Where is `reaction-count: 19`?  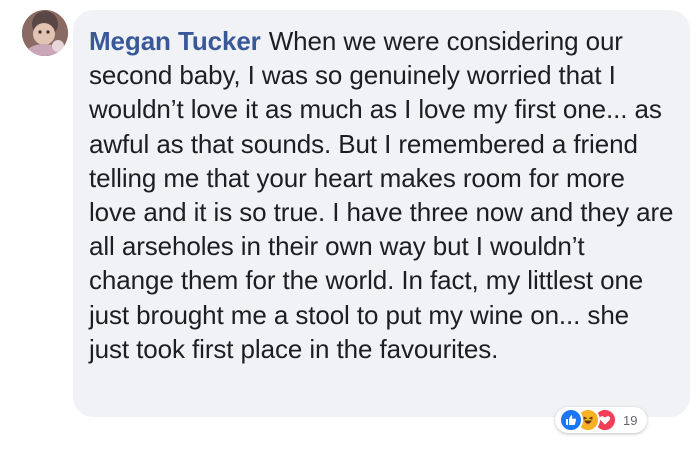 reaction-count: 19 is located at coordinates (630, 420).